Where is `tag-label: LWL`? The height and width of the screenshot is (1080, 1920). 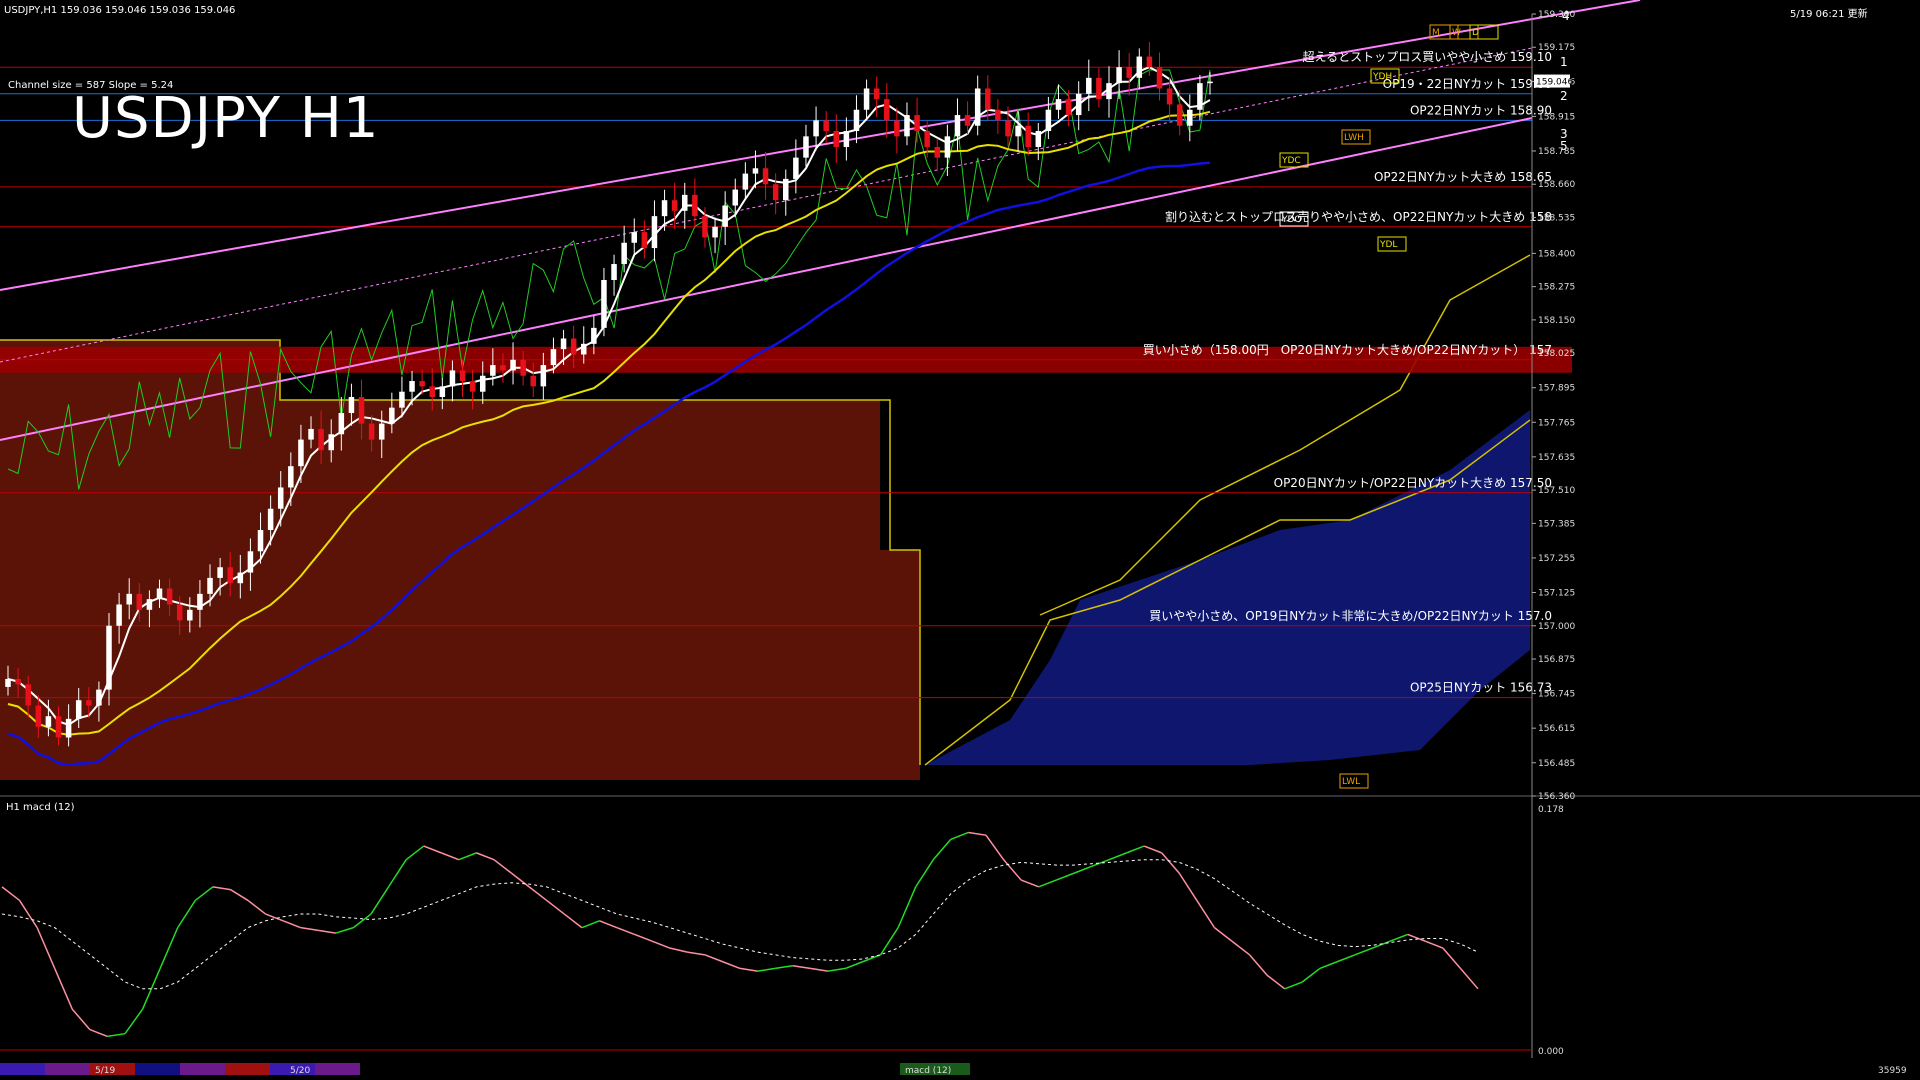
tag-label: LWL is located at coordinates (1351, 782).